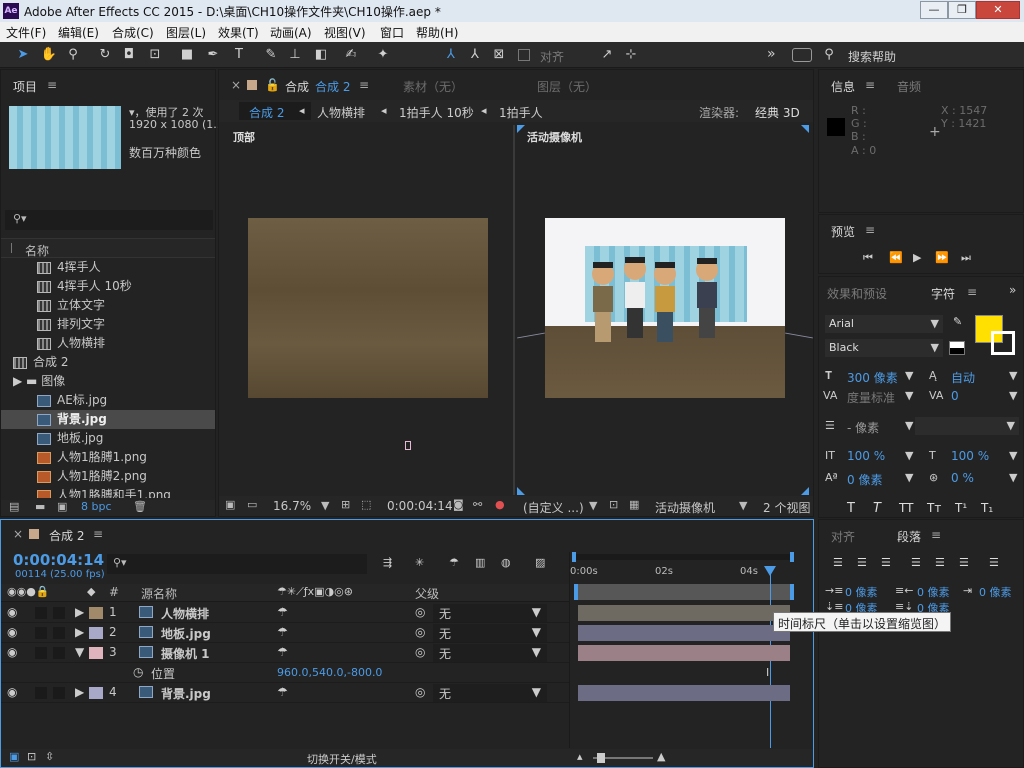 The width and height of the screenshot is (1024, 768). I want to click on align-right-icon: ☰, so click(886, 562).